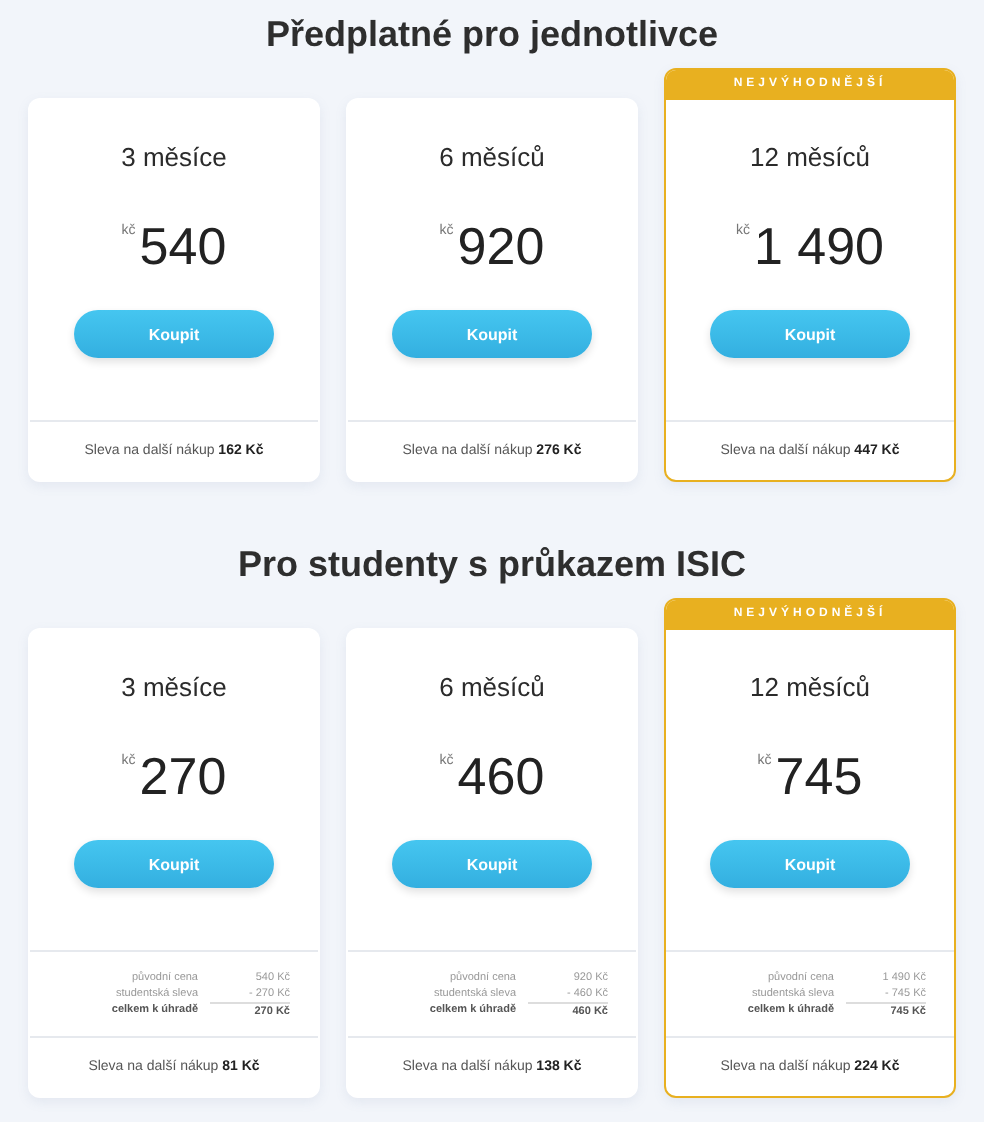 The width and height of the screenshot is (984, 1122). I want to click on plan-price: 460, so click(501, 776).